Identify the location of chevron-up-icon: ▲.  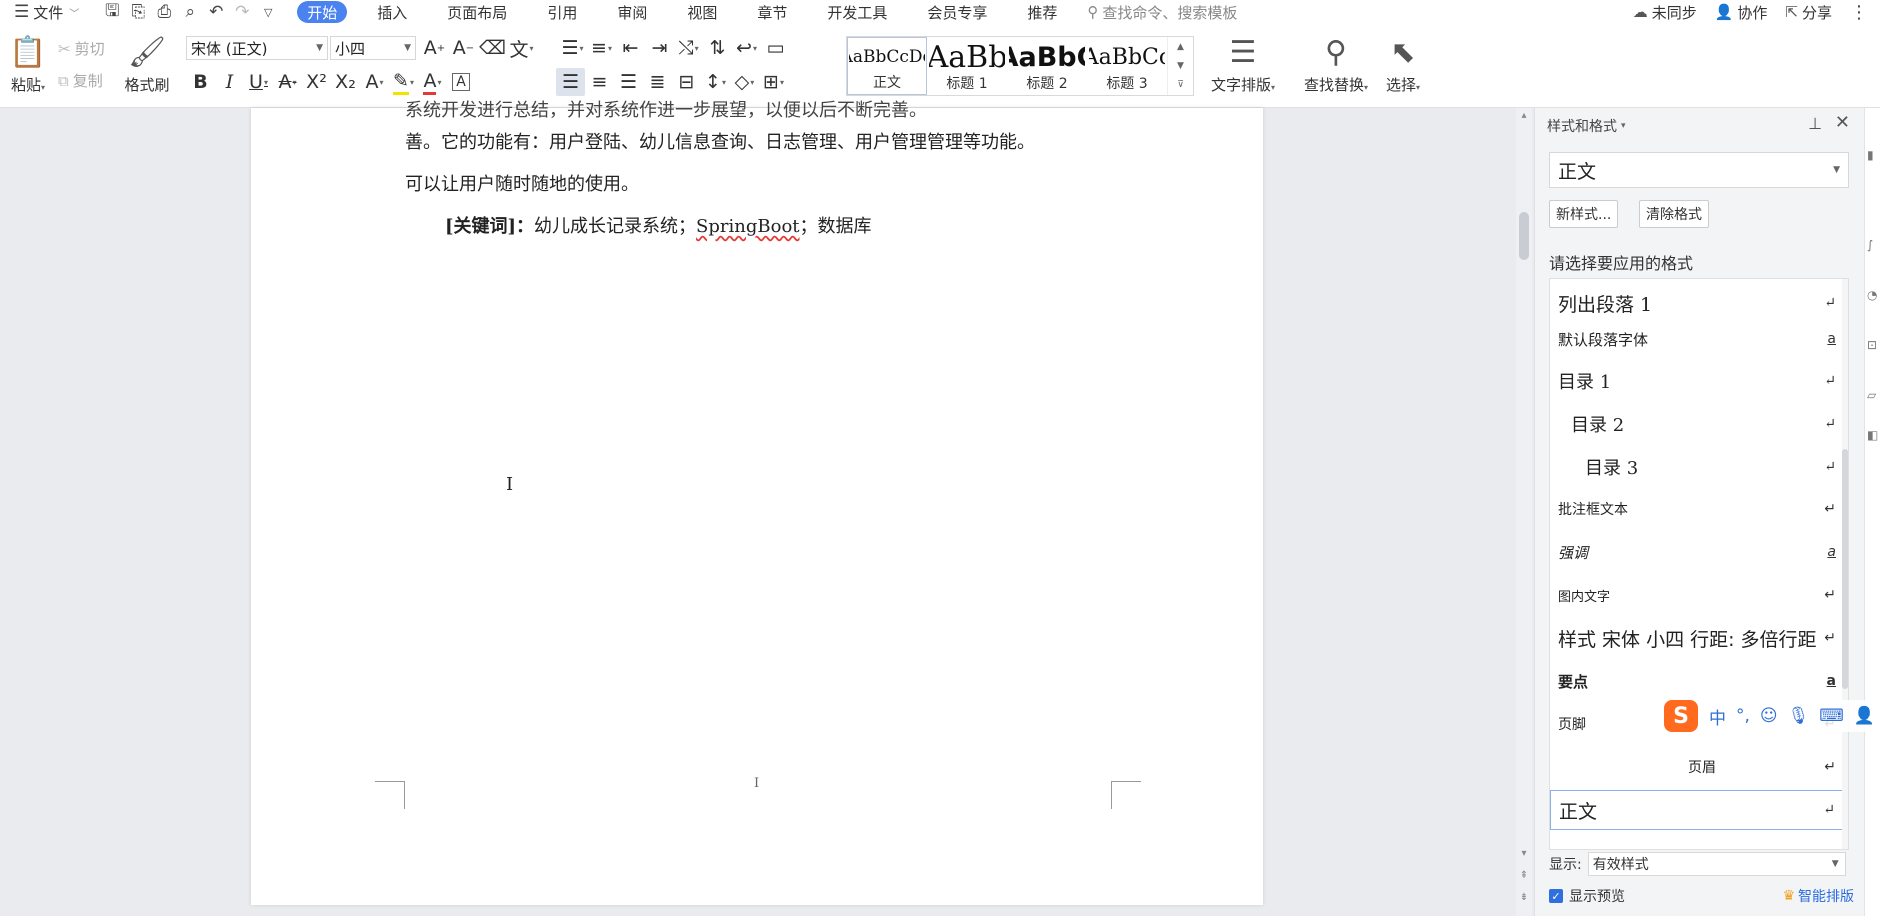
(1180, 47).